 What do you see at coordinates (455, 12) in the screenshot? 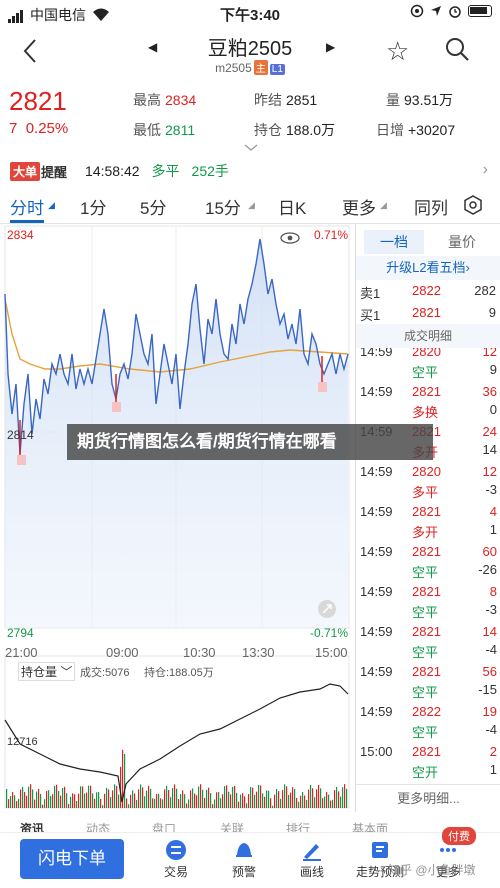
I see `alarm-icon` at bounding box center [455, 12].